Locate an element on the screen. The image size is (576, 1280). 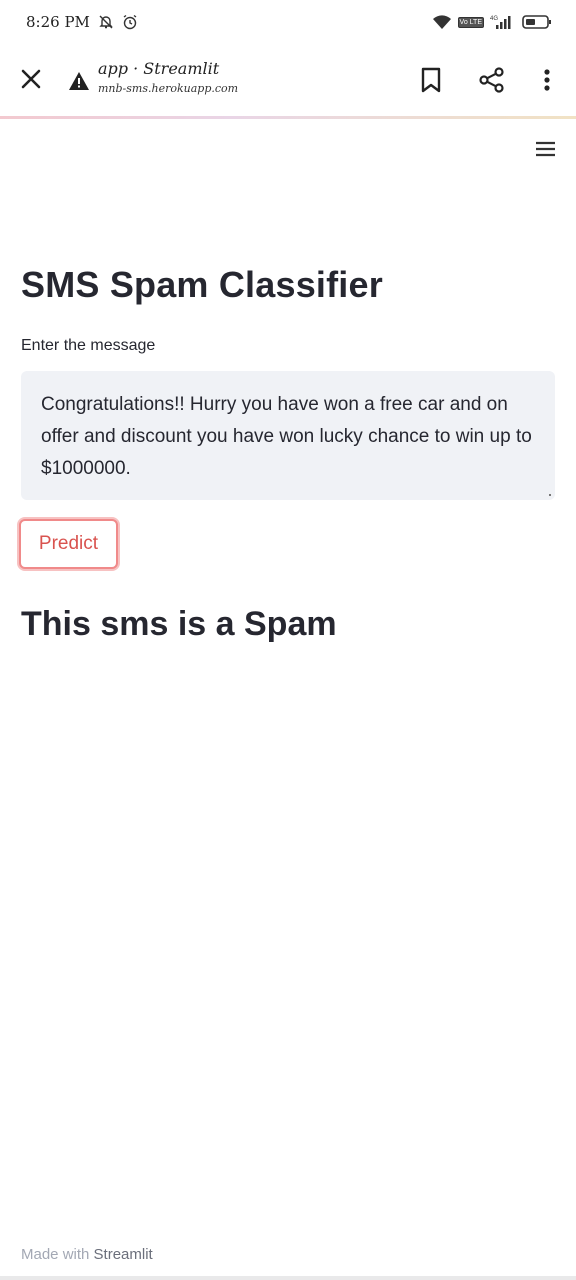
status-left: 8:26 PM is located at coordinates (82, 22).